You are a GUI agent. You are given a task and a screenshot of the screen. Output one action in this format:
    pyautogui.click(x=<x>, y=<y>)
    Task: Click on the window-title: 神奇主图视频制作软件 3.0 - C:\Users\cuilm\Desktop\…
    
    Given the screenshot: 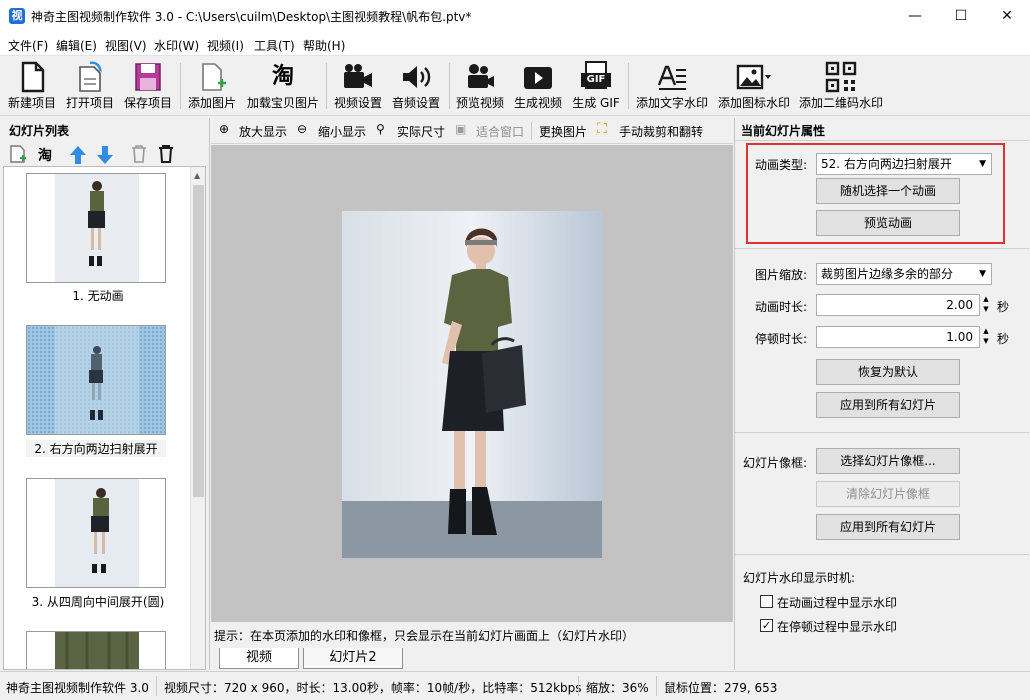 What is the action you would take?
    pyautogui.click(x=251, y=17)
    